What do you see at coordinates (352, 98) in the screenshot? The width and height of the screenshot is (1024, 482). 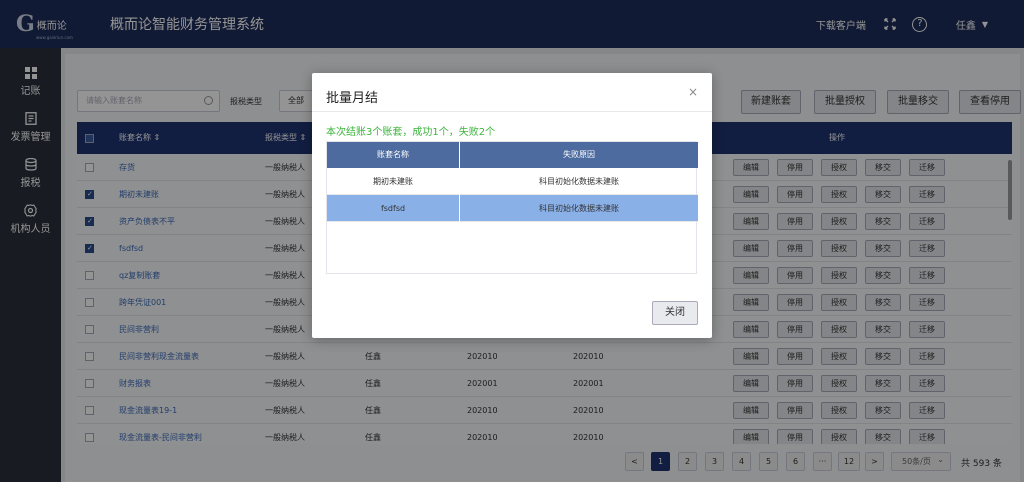 I see `dialog-title: 批量月结` at bounding box center [352, 98].